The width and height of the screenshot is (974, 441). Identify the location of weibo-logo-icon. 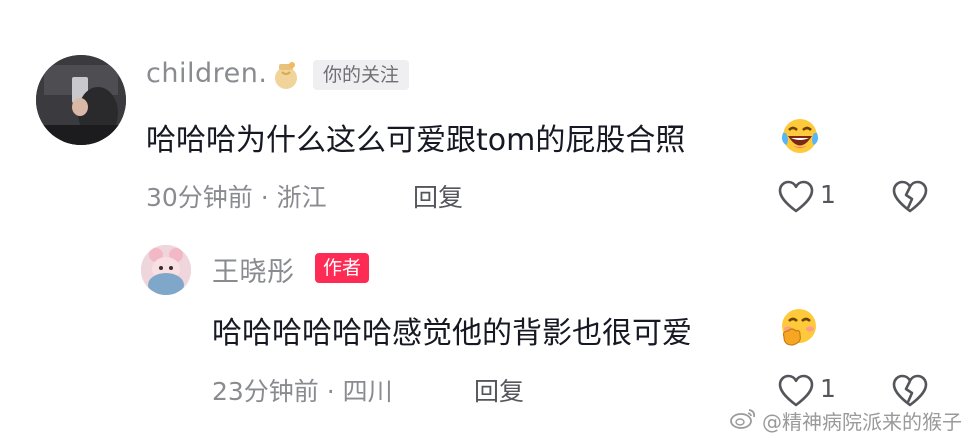
(743, 420).